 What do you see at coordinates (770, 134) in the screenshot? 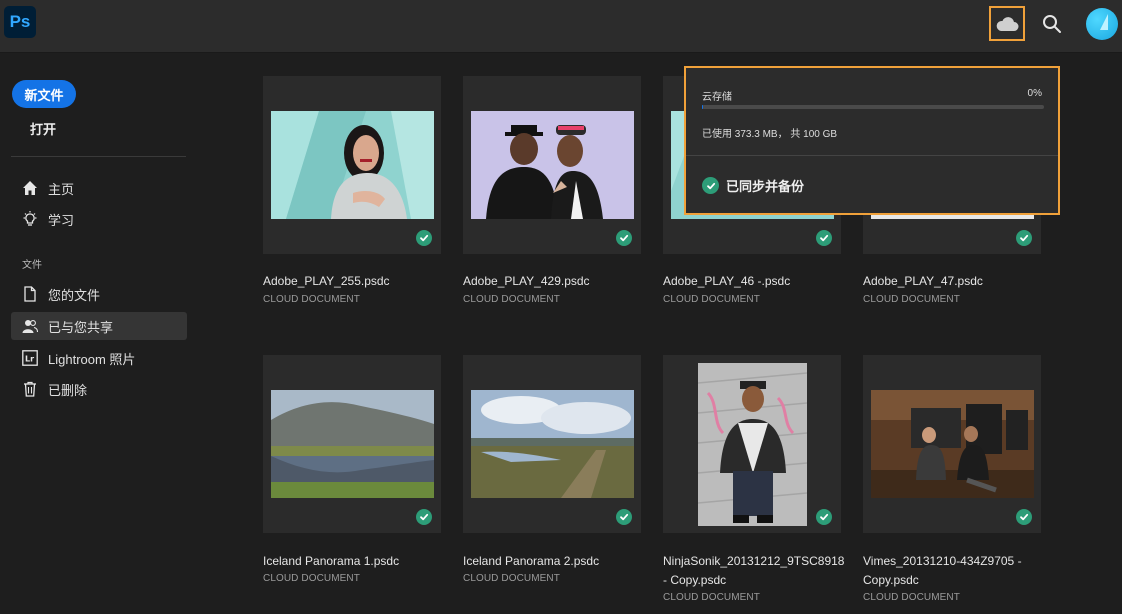
I see `storage-usage-text: 已使用 373.3 MB， 共 100 GB` at bounding box center [770, 134].